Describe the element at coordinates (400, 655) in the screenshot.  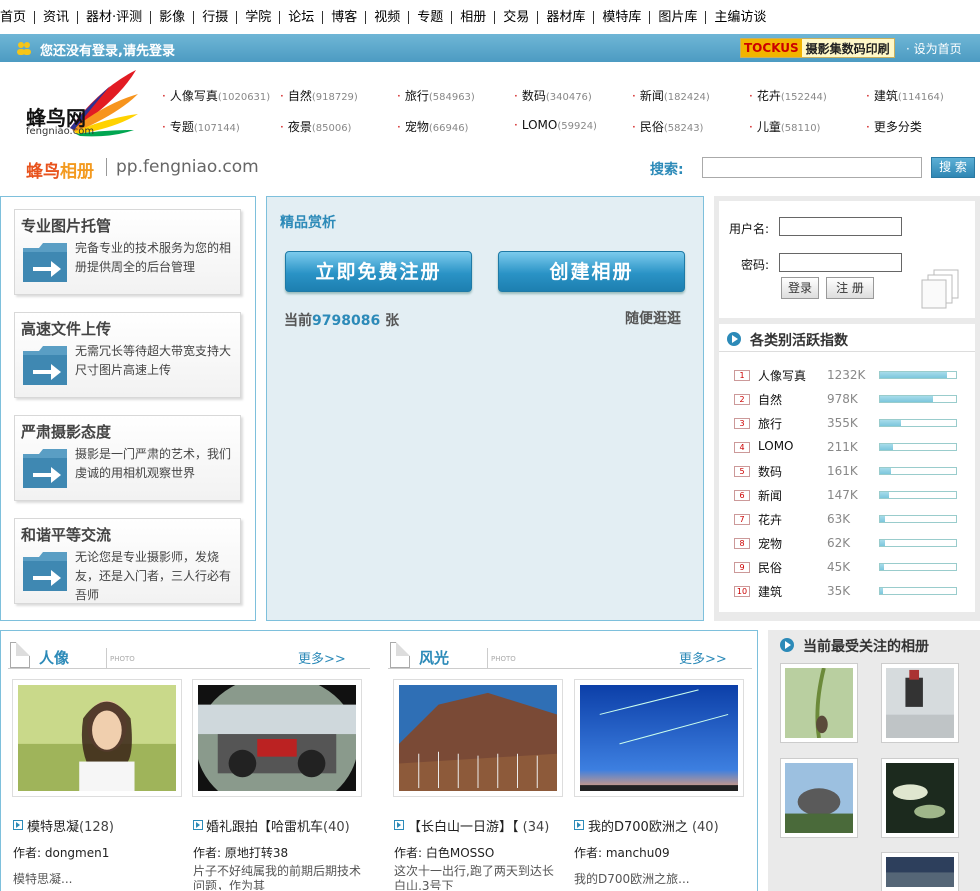
I see `document-icon` at that location.